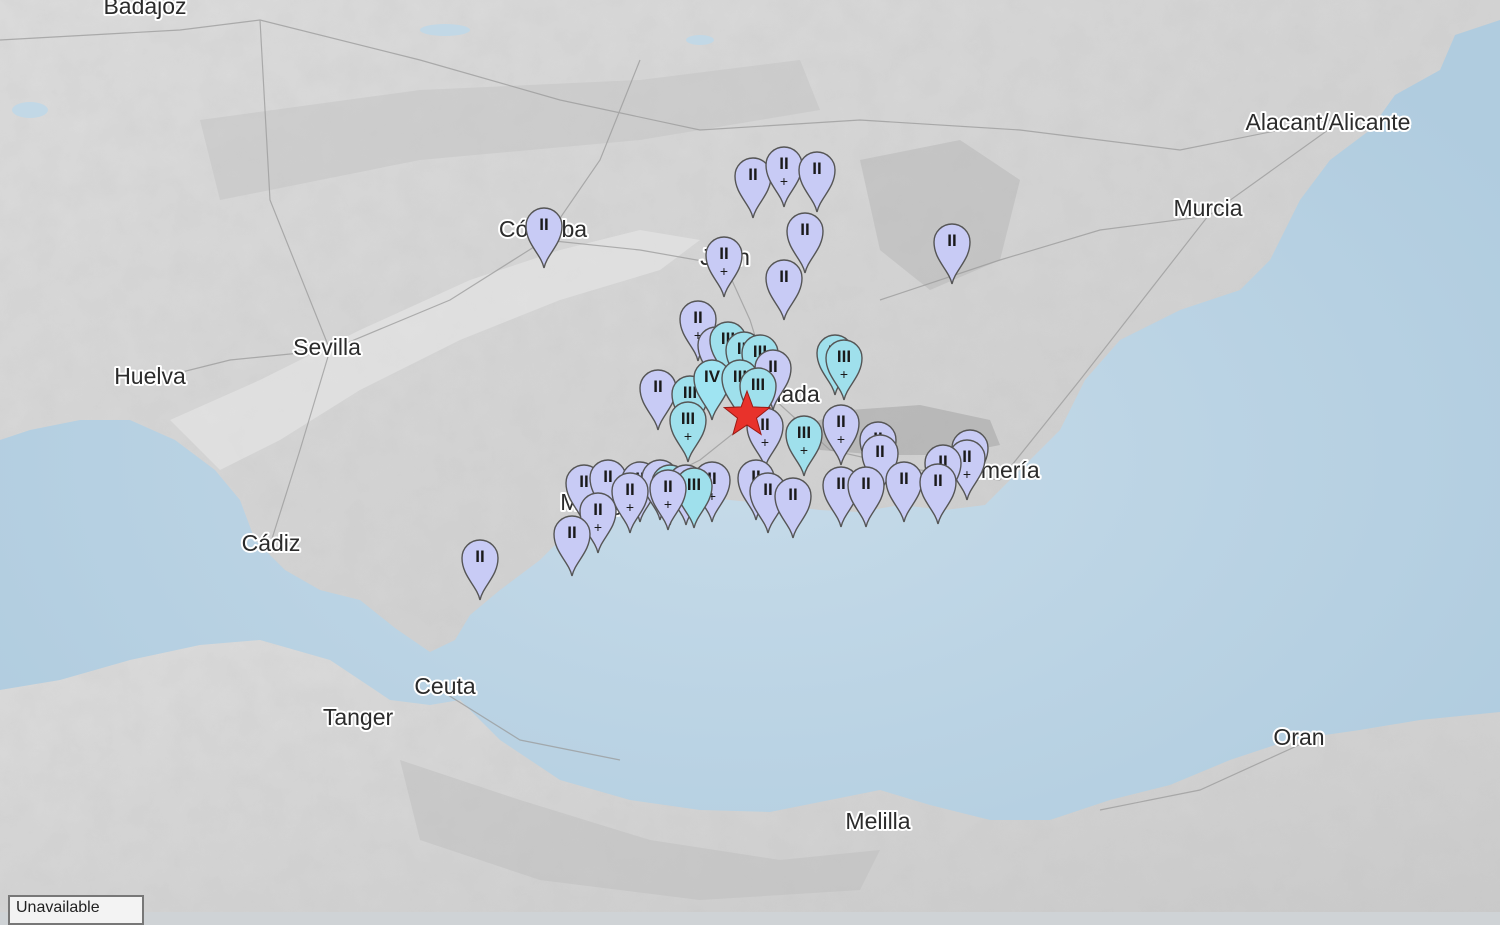 The height and width of the screenshot is (925, 1500). What do you see at coordinates (712, 376) in the screenshot?
I see `marker-intensity-label: IV` at bounding box center [712, 376].